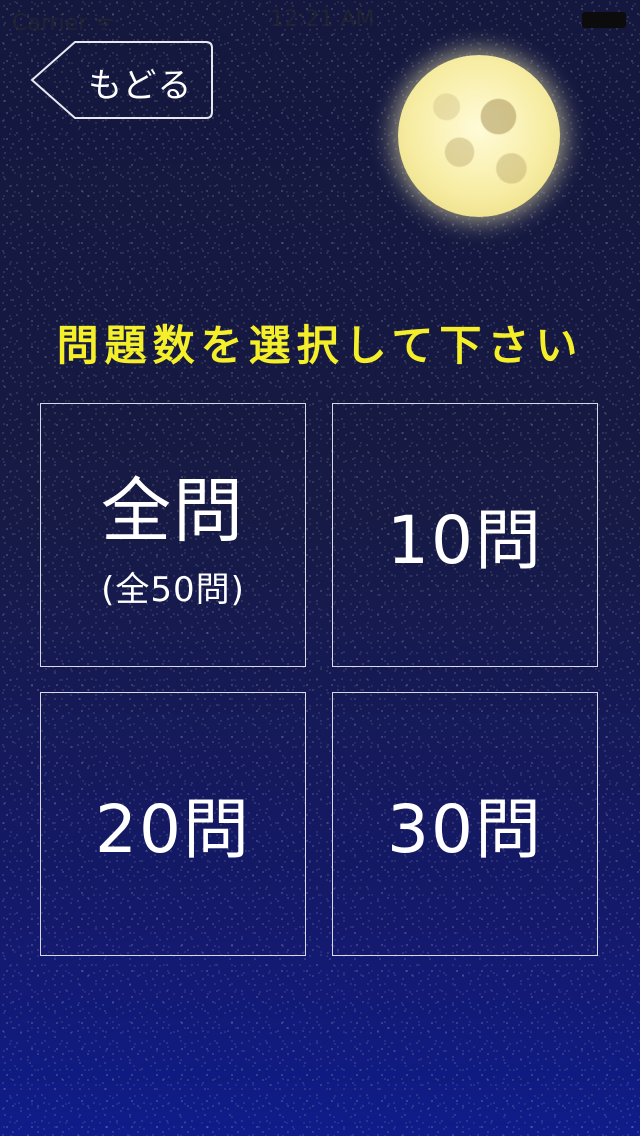 The width and height of the screenshot is (640, 1136). I want to click on option-20-questions: 20問, so click(173, 824).